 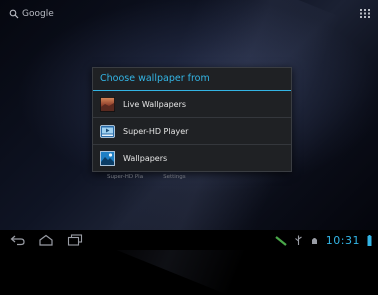 I want to click on background-app-label: Settings, so click(x=174, y=177).